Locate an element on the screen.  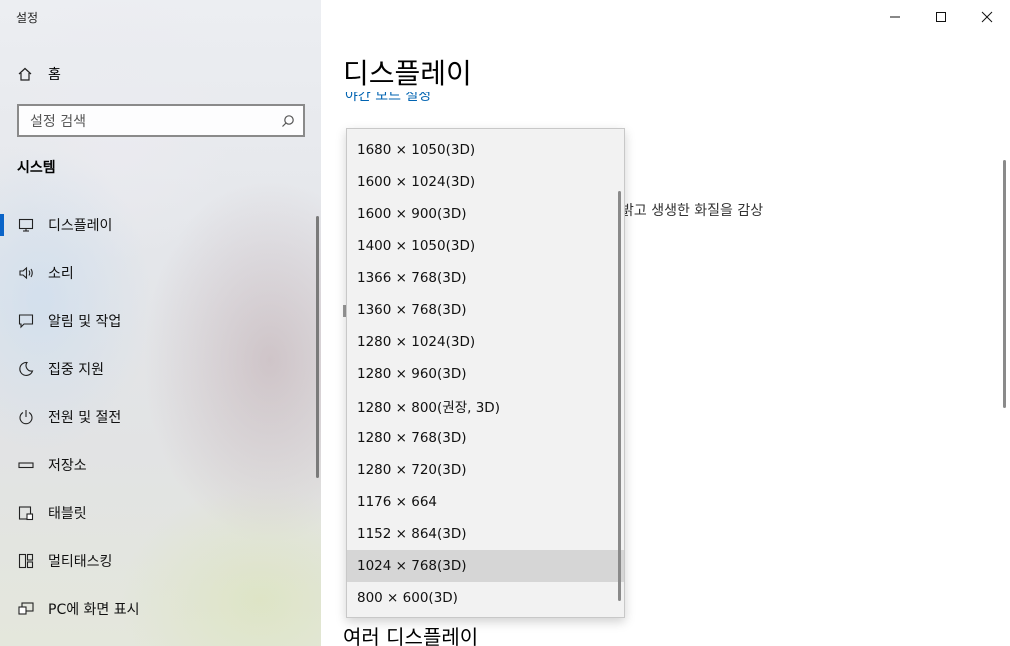
maximize-button is located at coordinates (941, 17).